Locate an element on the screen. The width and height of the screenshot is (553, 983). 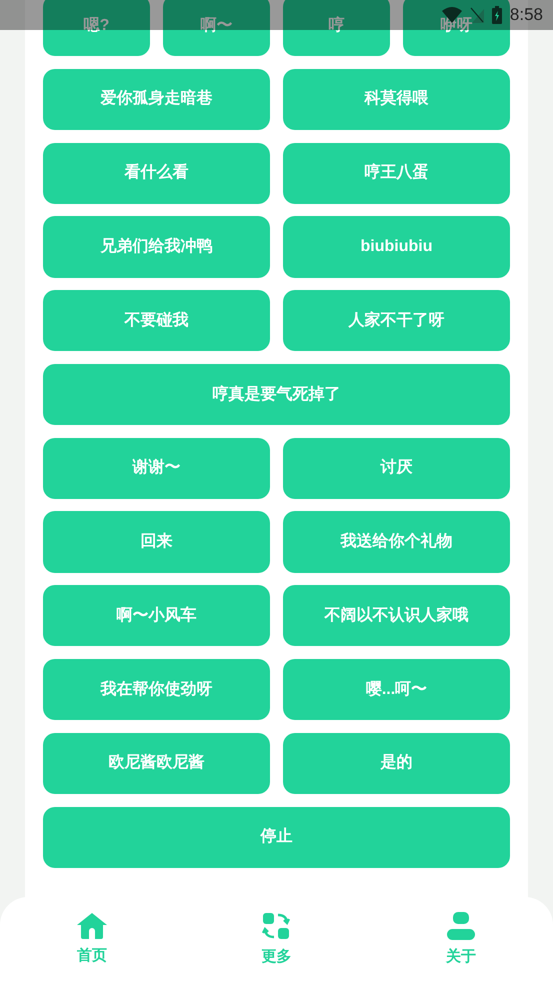
sound-button: 啊〜 is located at coordinates (216, 28).